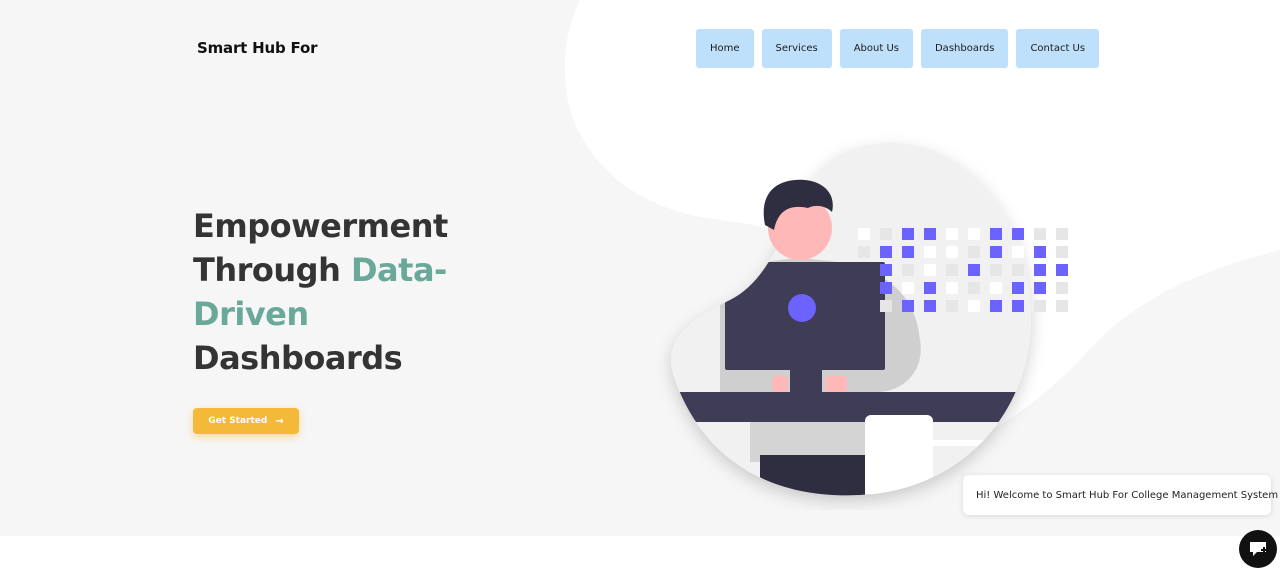  What do you see at coordinates (899, 455) in the screenshot?
I see `chair` at bounding box center [899, 455].